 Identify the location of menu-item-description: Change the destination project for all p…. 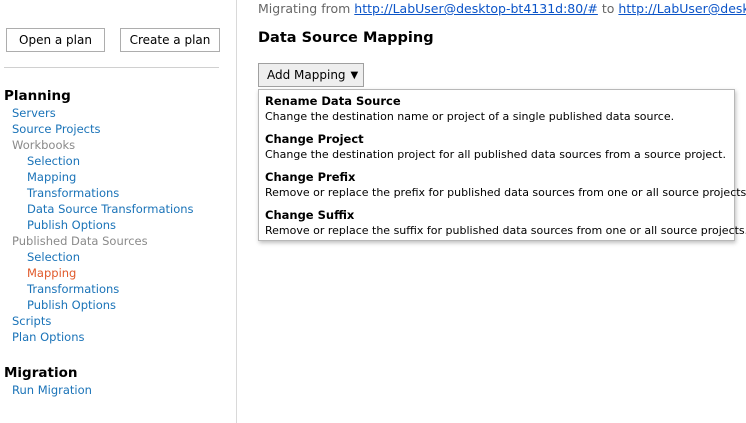
(495, 154).